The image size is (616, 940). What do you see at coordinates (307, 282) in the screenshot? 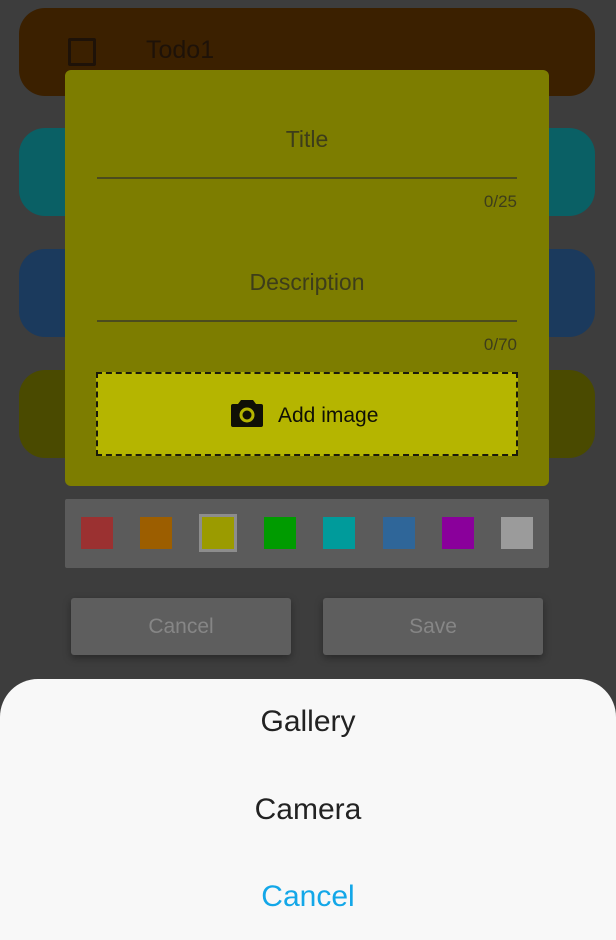
I see `description-placeholder: Description` at bounding box center [307, 282].